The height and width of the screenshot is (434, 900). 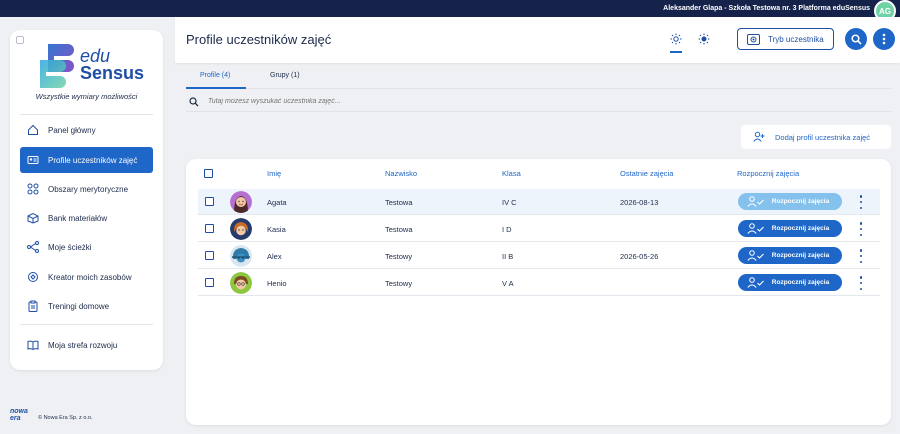 What do you see at coordinates (90, 277) in the screenshot?
I see `sidebar-item-label: Kreator moich zasobów` at bounding box center [90, 277].